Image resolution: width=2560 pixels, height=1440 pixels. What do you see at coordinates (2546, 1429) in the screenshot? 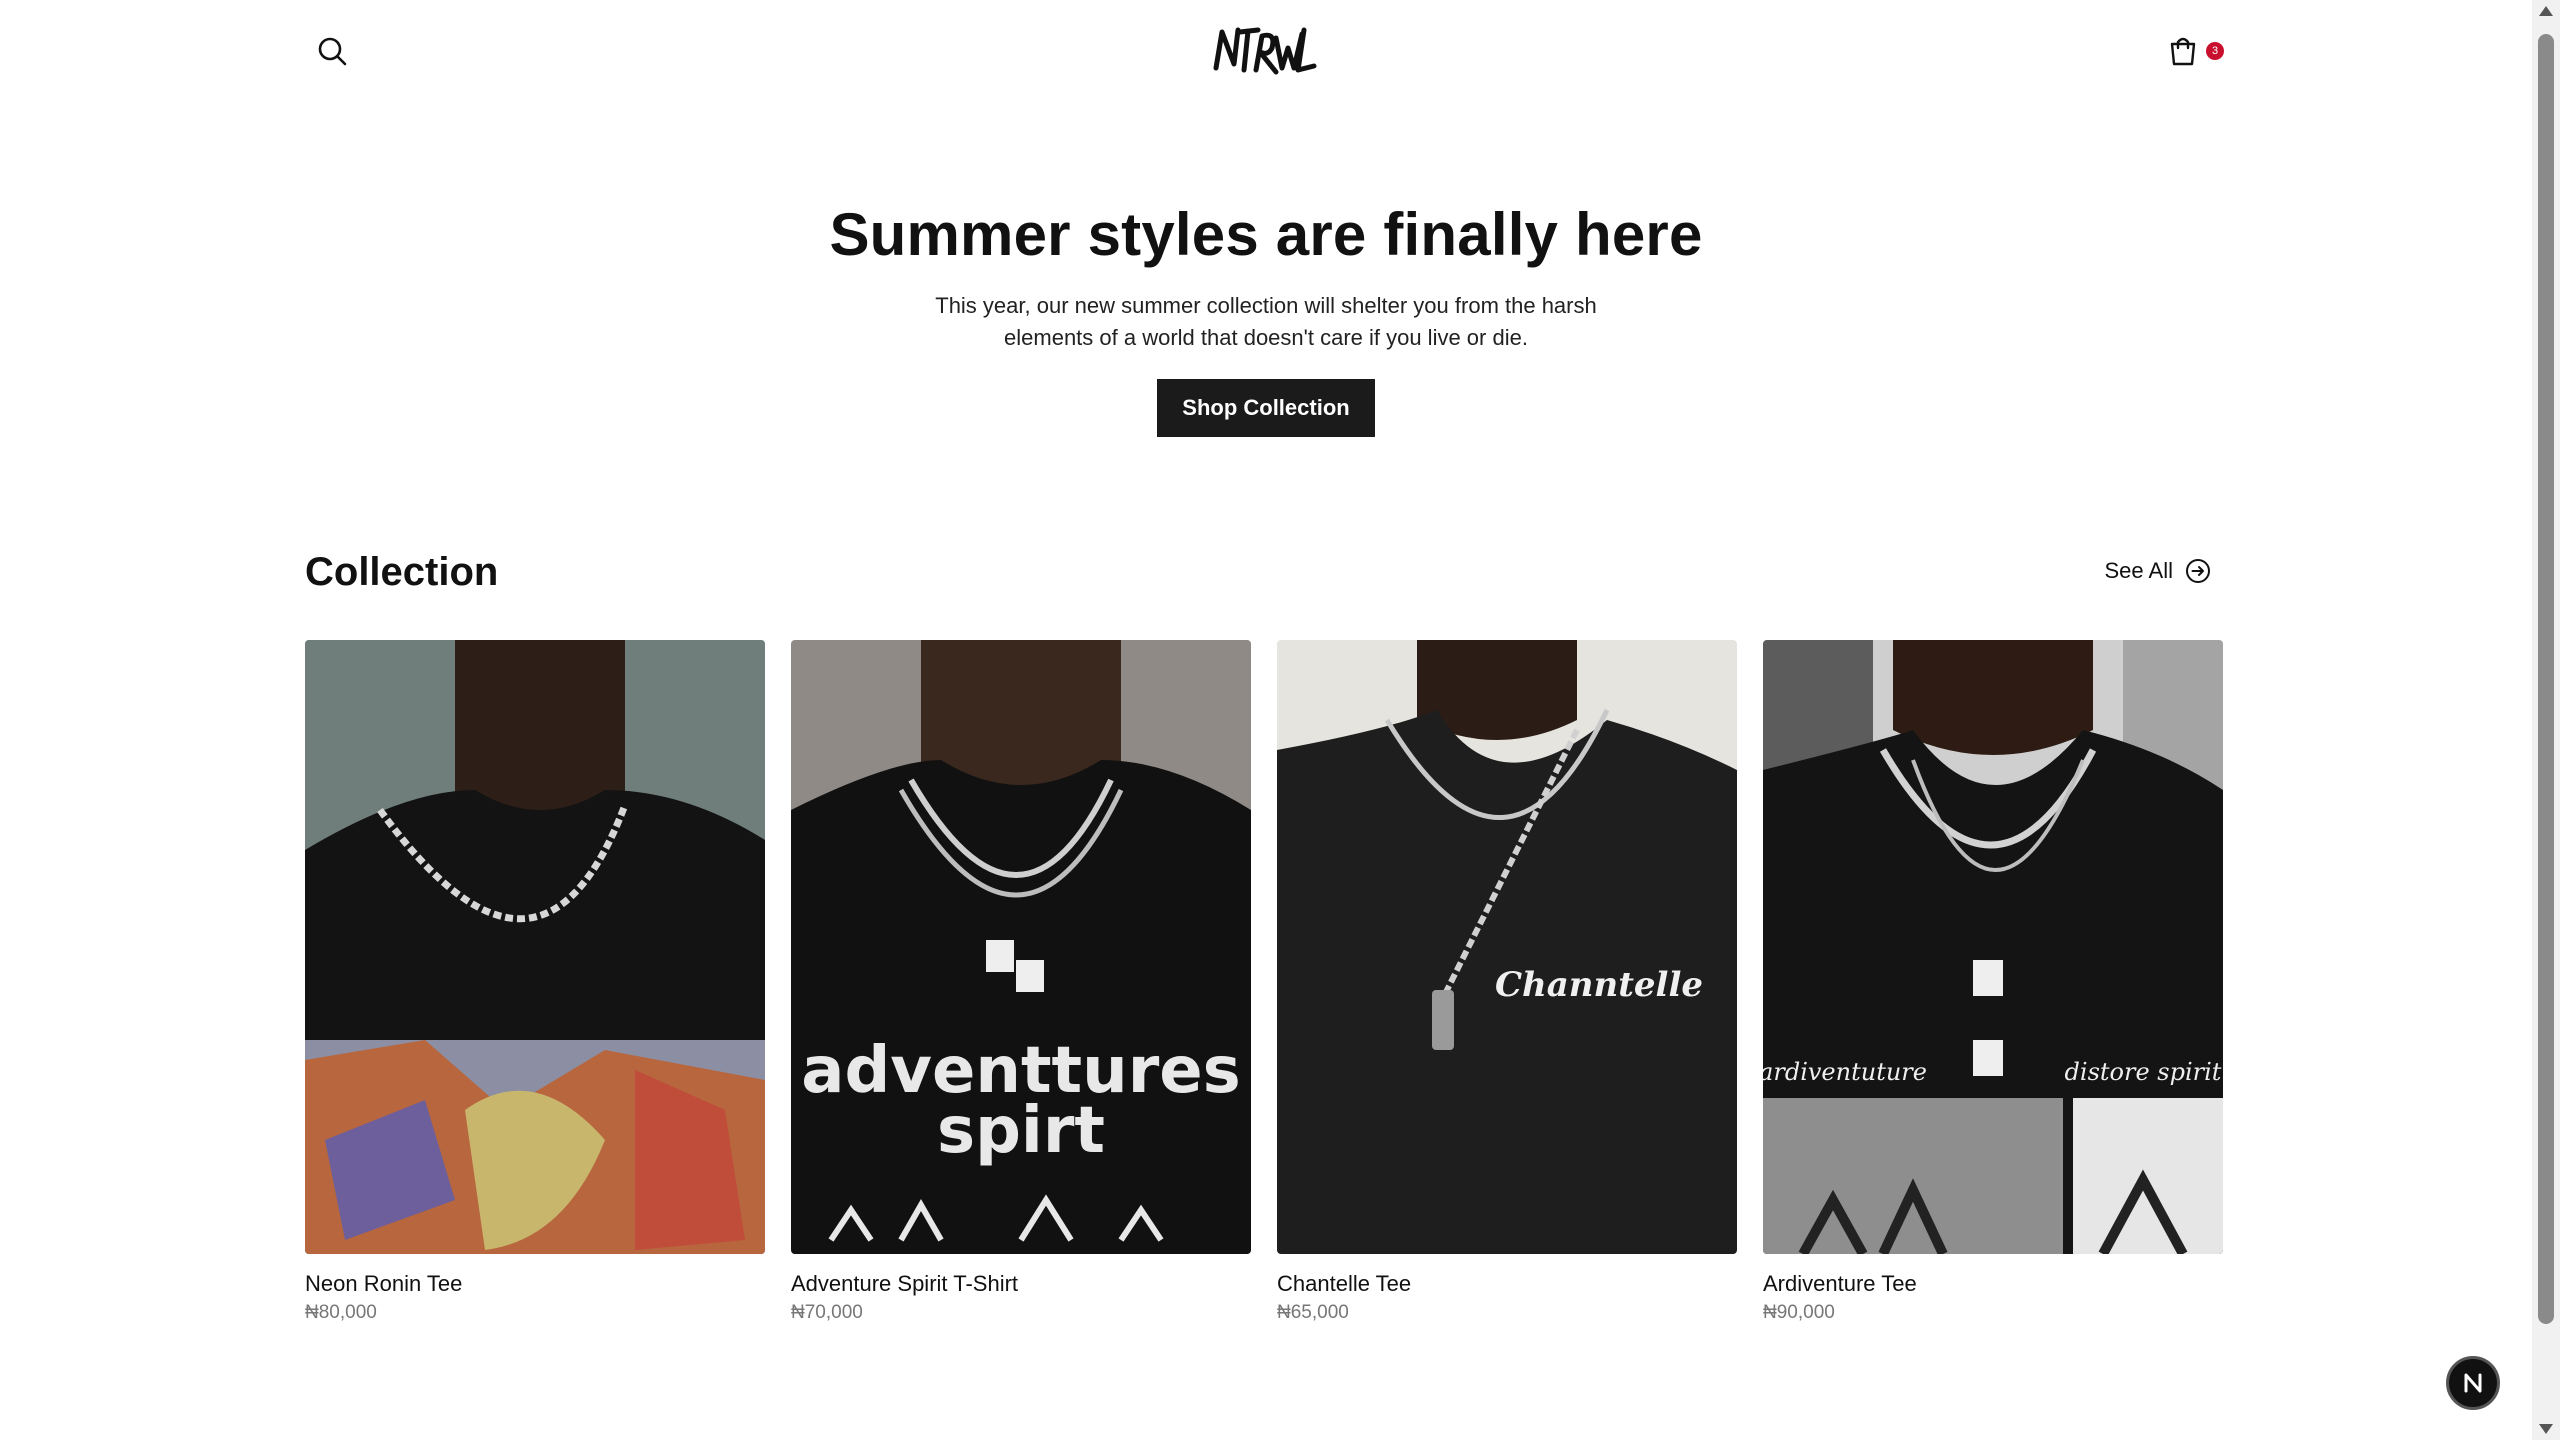
I see `scroll-down-arrow-icon` at bounding box center [2546, 1429].